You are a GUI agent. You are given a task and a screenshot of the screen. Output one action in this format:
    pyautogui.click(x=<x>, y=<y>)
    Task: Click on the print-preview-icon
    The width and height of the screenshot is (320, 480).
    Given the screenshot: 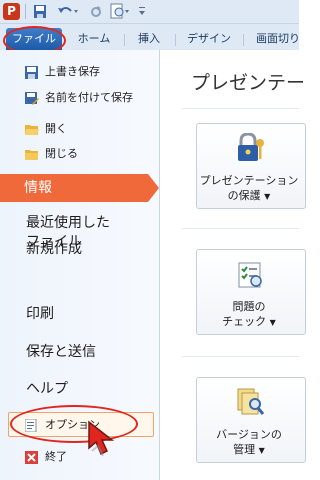 What is the action you would take?
    pyautogui.click(x=121, y=11)
    